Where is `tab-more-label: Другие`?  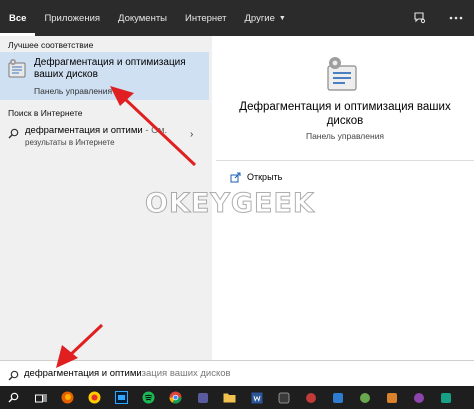
tab-more-label: Другие is located at coordinates (259, 18).